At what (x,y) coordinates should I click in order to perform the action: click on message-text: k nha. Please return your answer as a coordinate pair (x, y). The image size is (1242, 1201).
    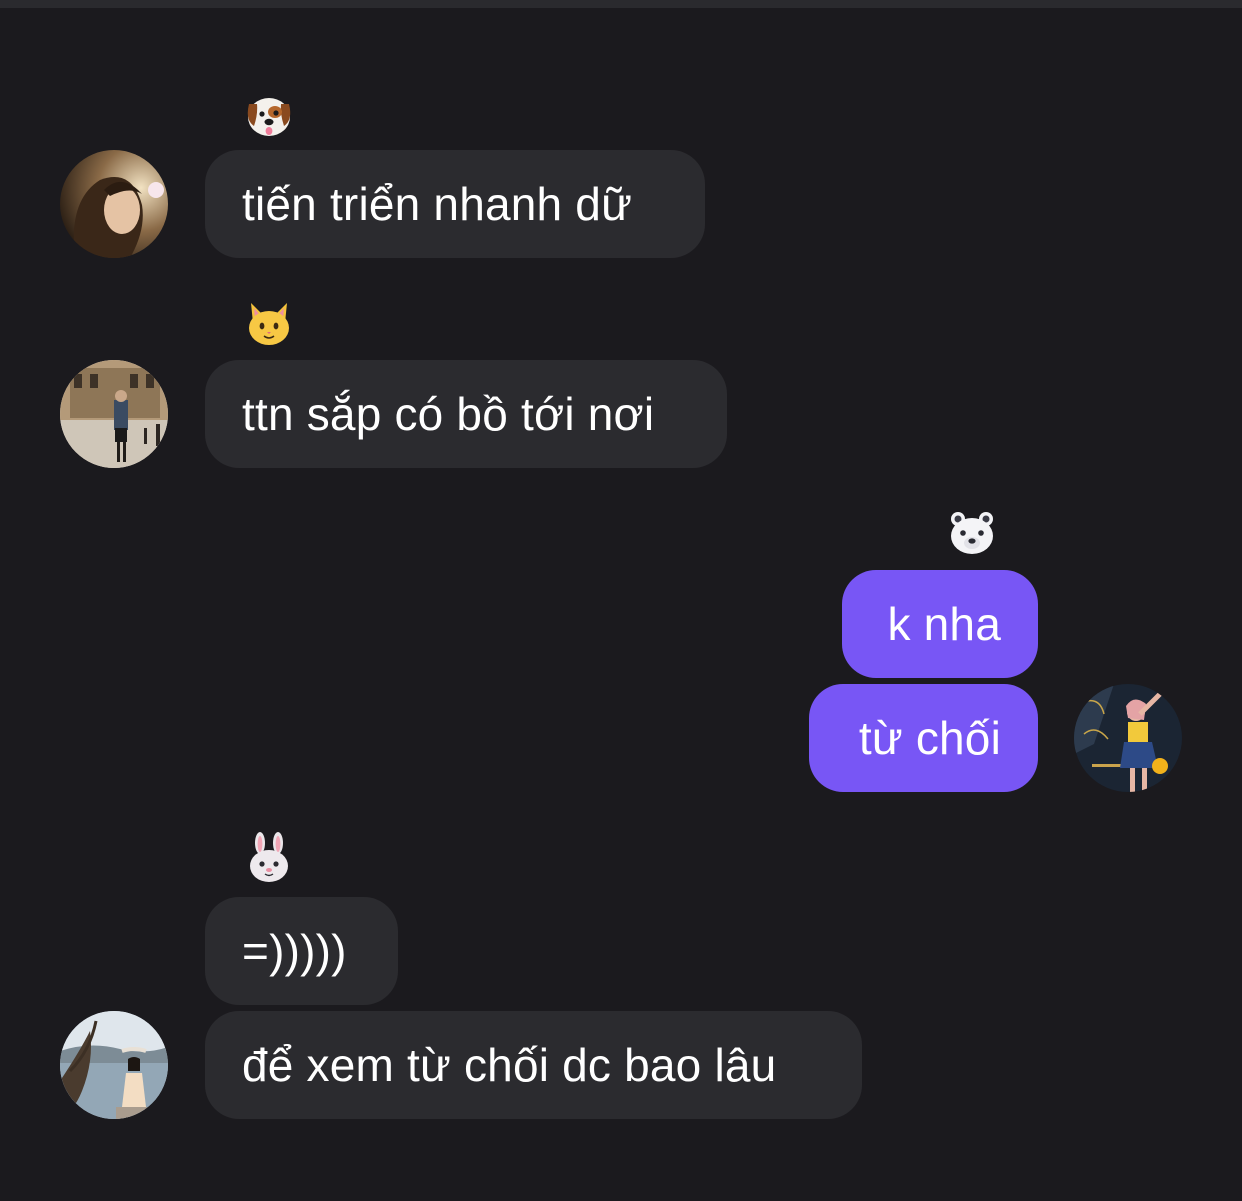
    Looking at the image, I should click on (944, 624).